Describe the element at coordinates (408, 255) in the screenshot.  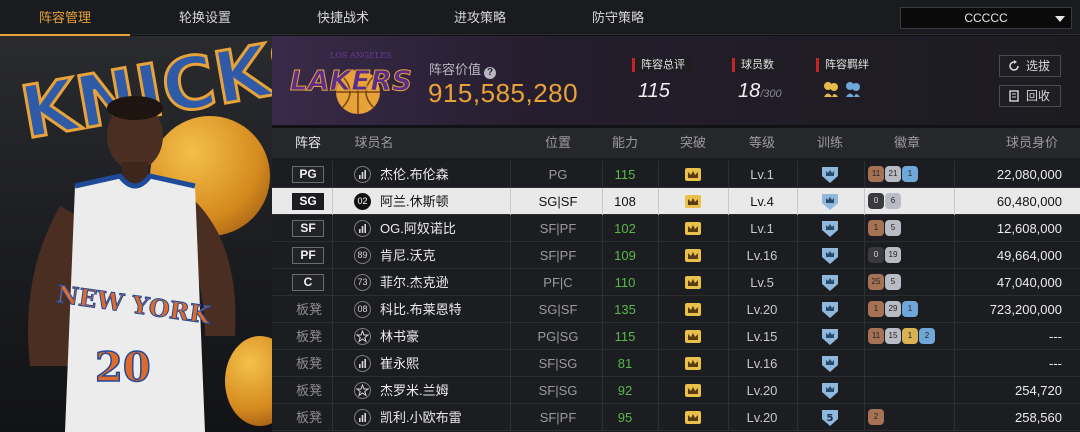
I see `player-name: 肯尼.沃克` at that location.